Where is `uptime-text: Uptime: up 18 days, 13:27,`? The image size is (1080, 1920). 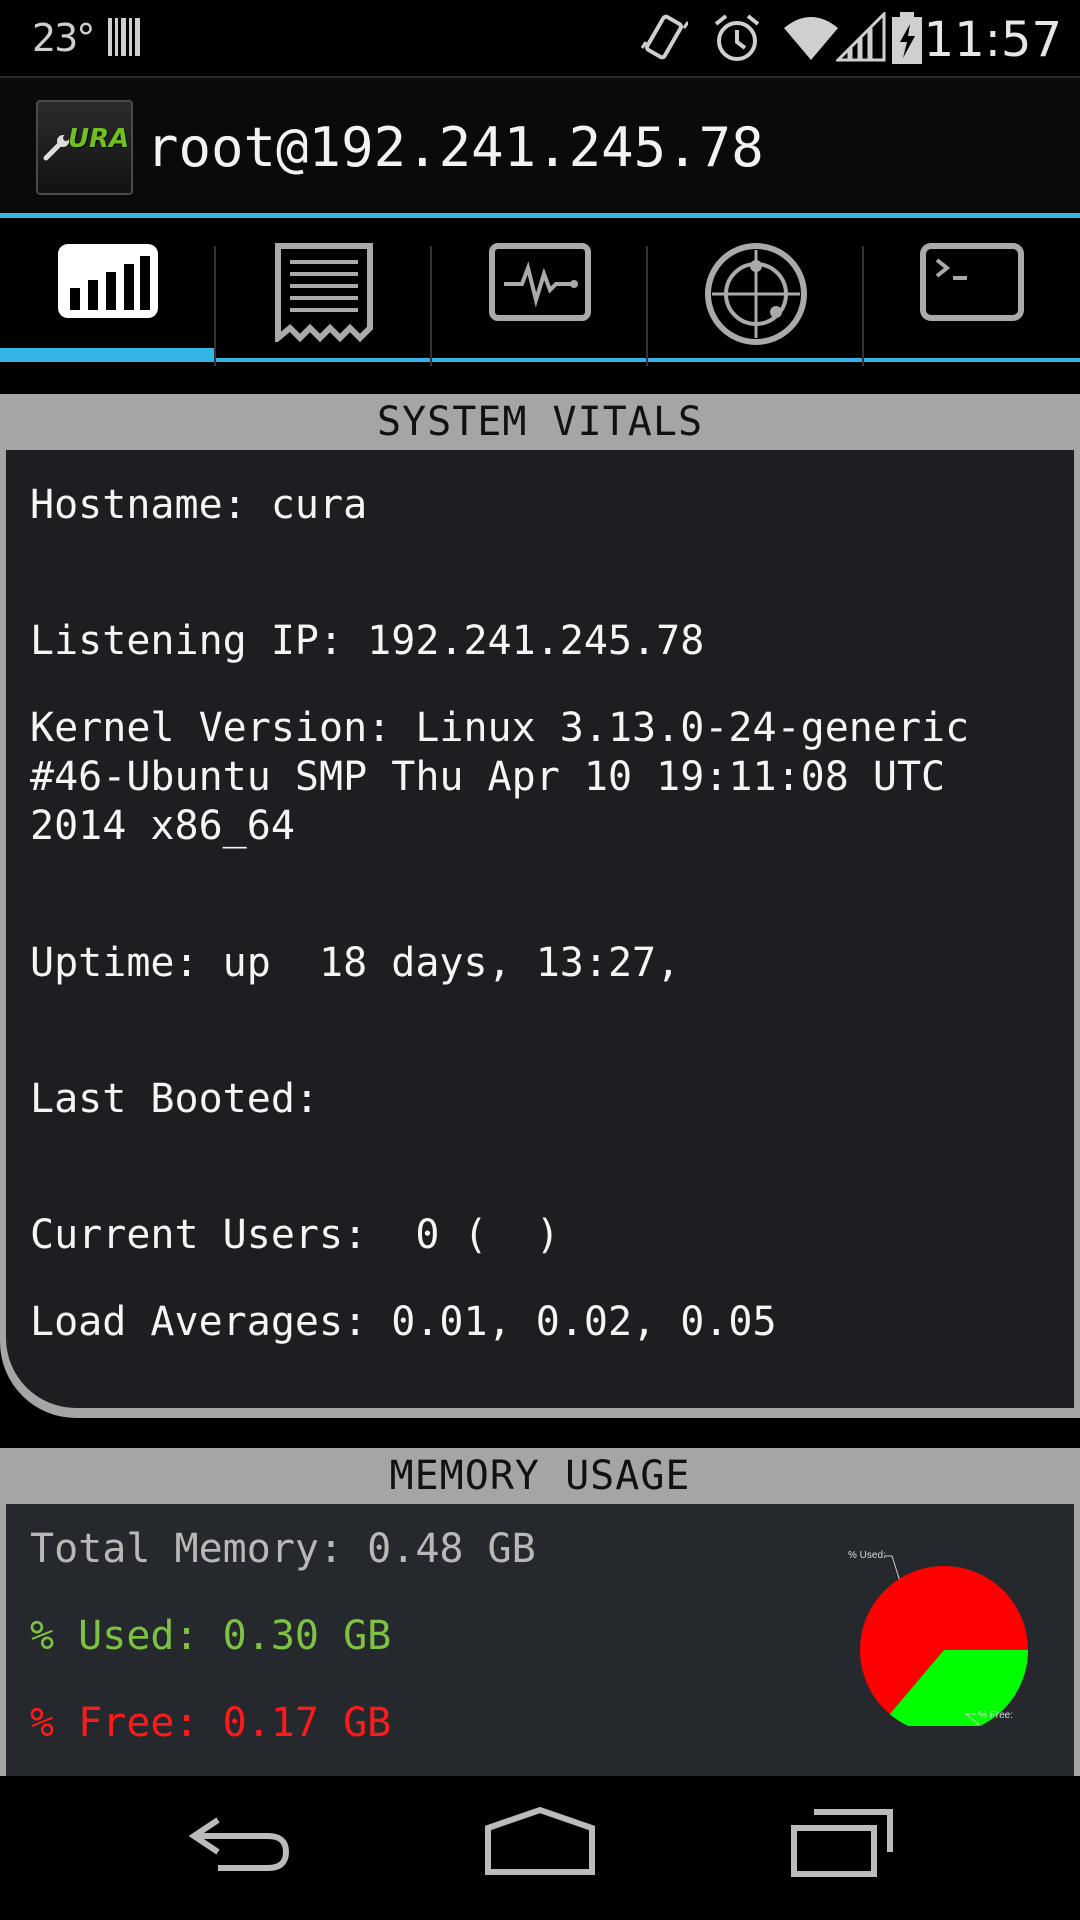
uptime-text: Uptime: up 18 days, 13:27, is located at coordinates (355, 963).